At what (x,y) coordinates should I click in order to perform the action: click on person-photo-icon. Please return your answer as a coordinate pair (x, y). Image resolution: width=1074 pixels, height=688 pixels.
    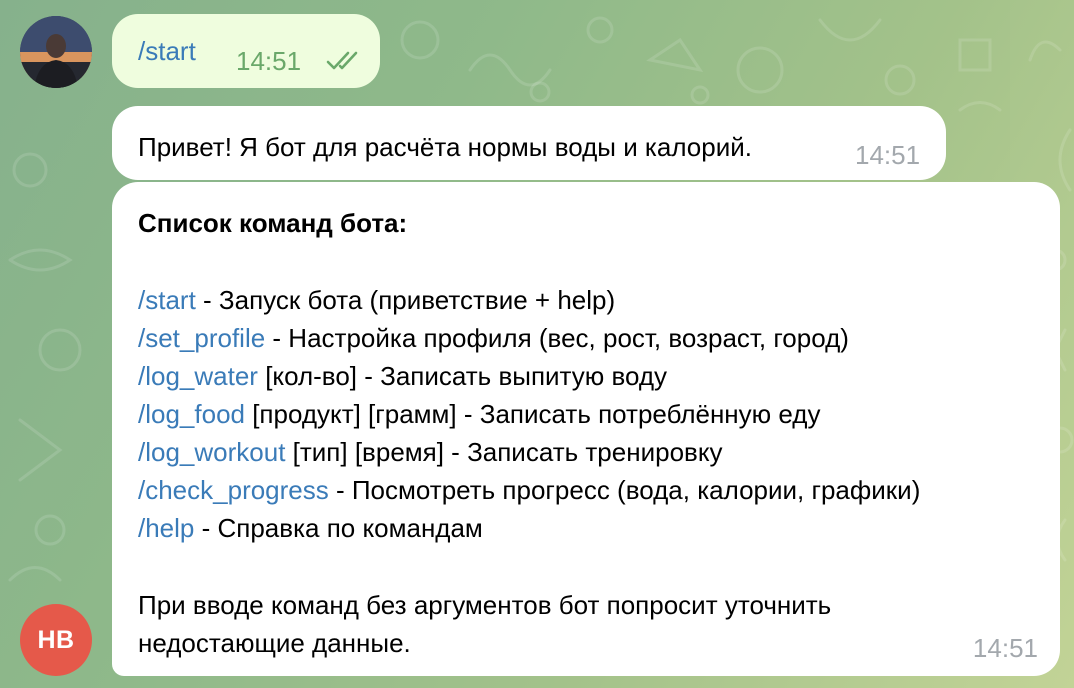
    Looking at the image, I should click on (56, 52).